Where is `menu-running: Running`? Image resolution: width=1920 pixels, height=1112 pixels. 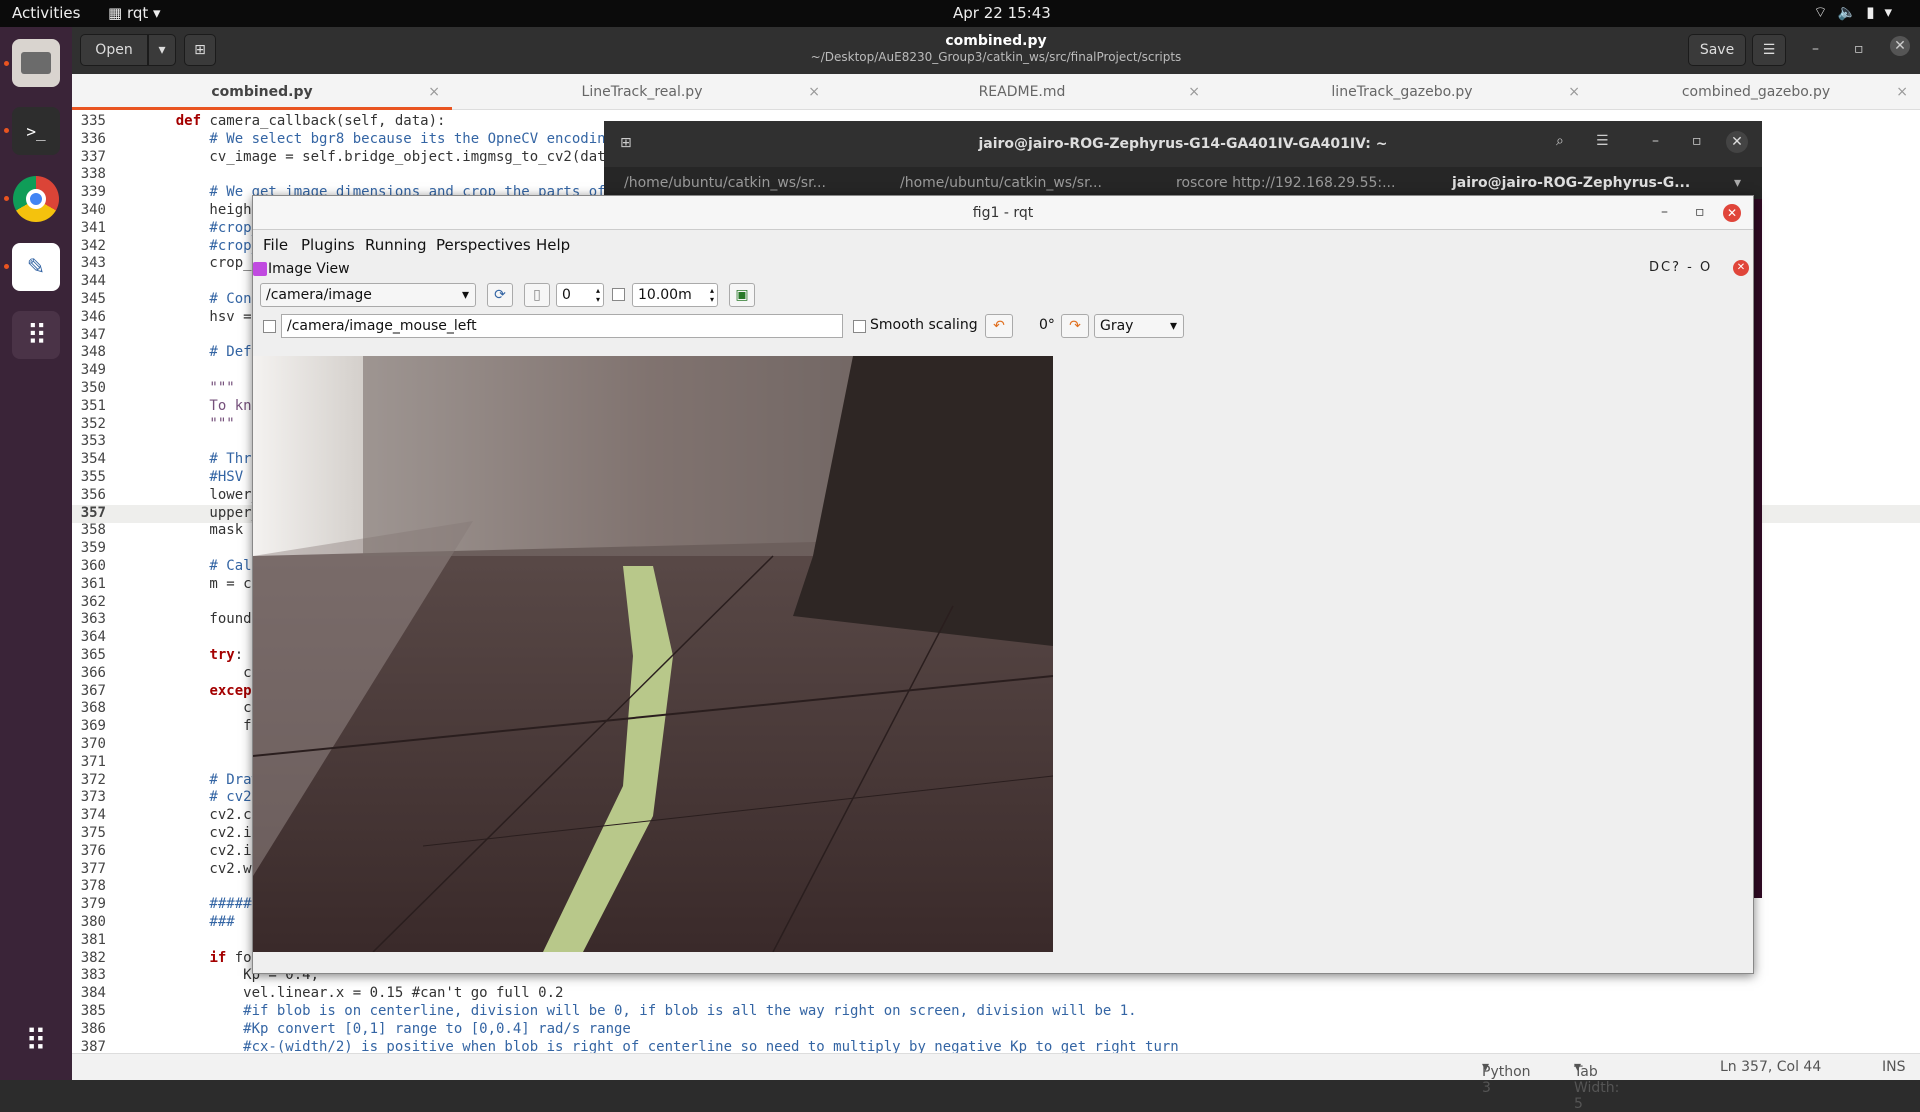 menu-running: Running is located at coordinates (395, 245).